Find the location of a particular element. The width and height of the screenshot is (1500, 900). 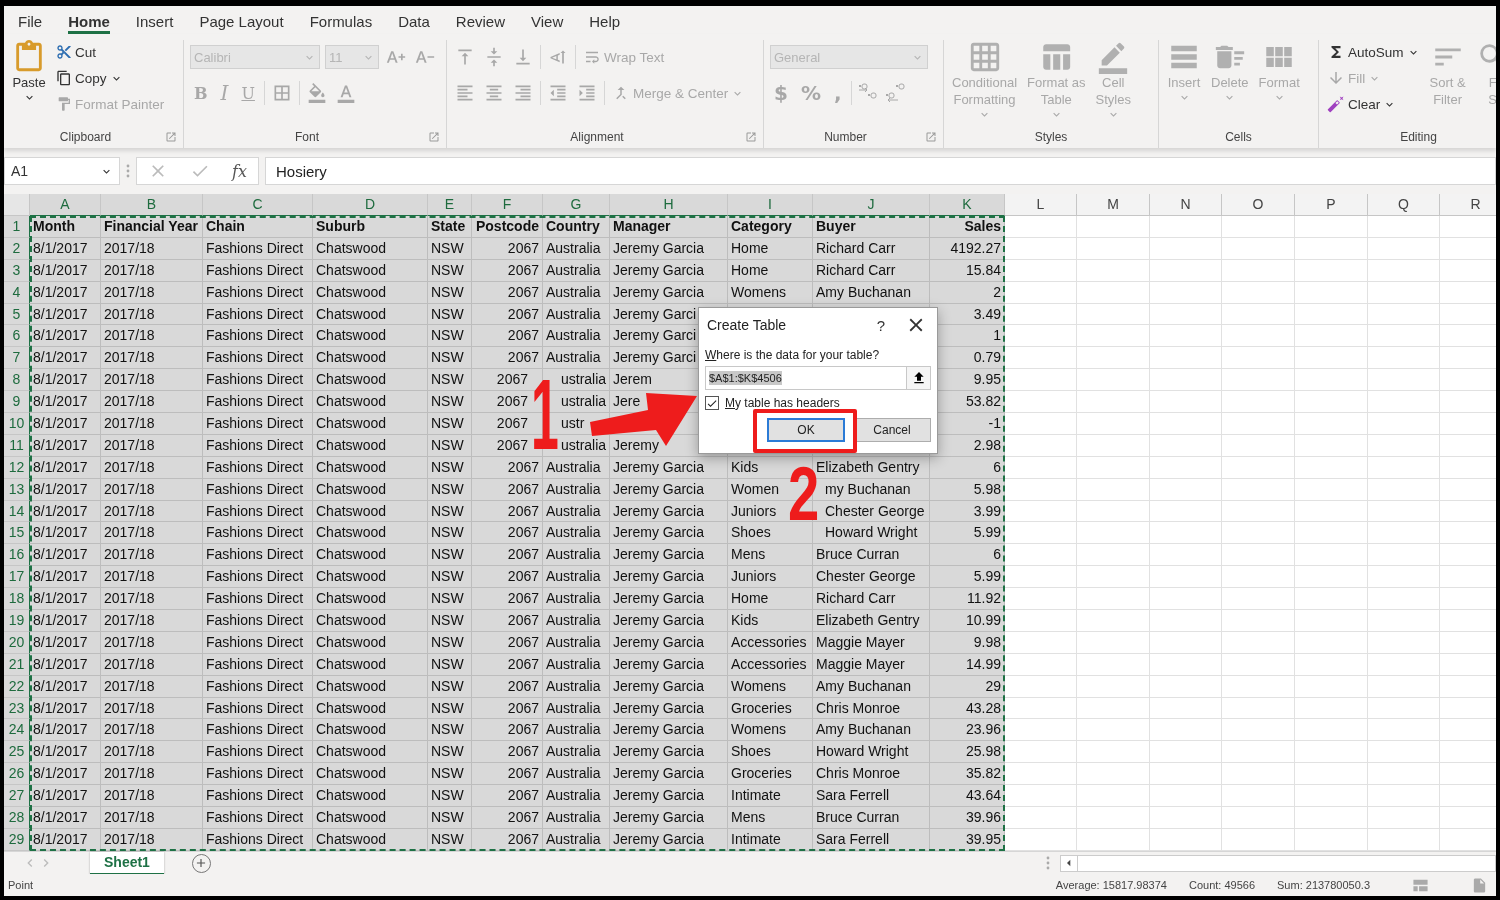

ribbon-tab: File is located at coordinates (30, 23).